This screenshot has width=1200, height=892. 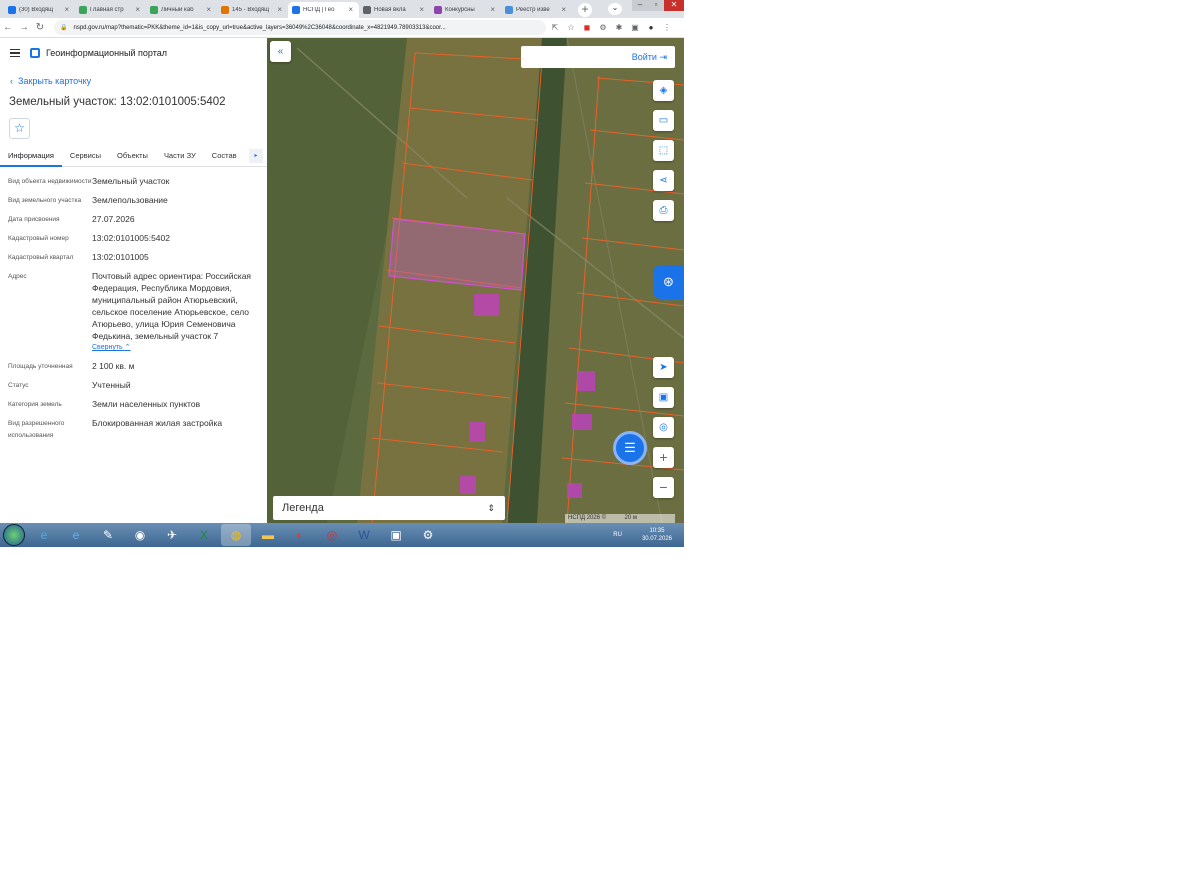 I want to click on portal-header: Геоинформационный портал, so click(x=133, y=53).